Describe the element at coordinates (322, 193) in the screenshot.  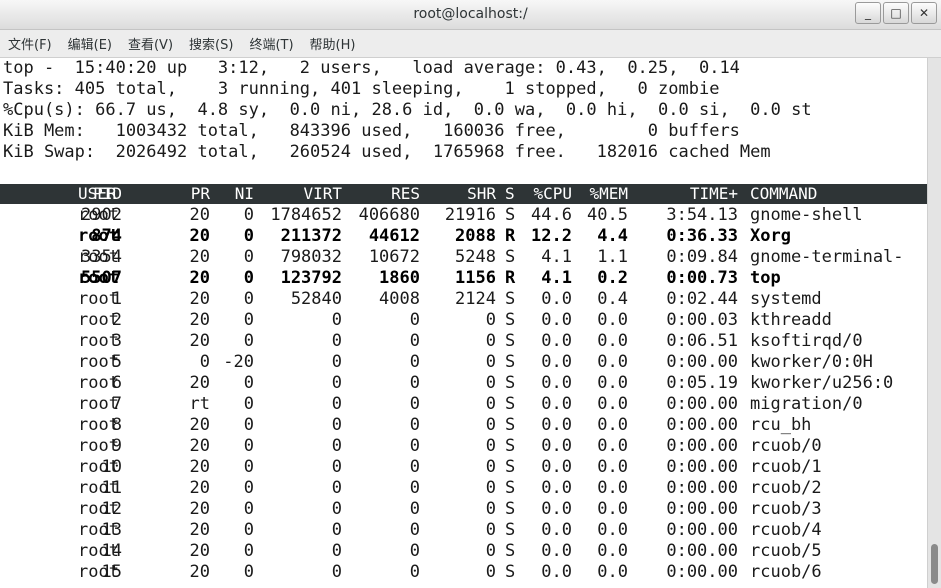
I see `column-header-virt: VIRT` at that location.